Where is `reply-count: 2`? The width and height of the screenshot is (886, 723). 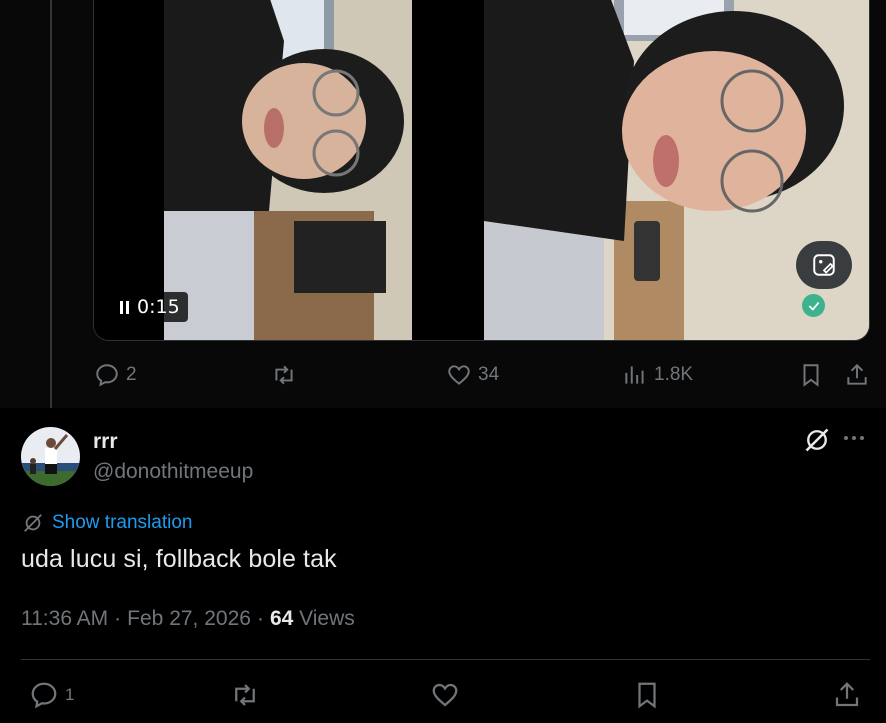
reply-count: 2 is located at coordinates (131, 374).